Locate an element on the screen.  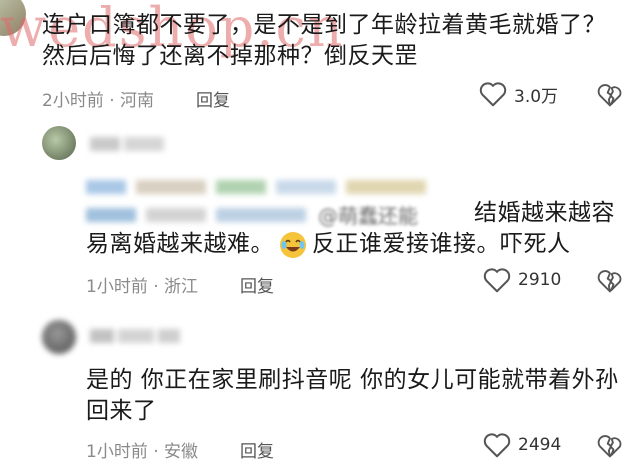
comment-2-line2: 易离婚越来越难。 反正谁爱接谁接。吓死人 is located at coordinates (328, 244).